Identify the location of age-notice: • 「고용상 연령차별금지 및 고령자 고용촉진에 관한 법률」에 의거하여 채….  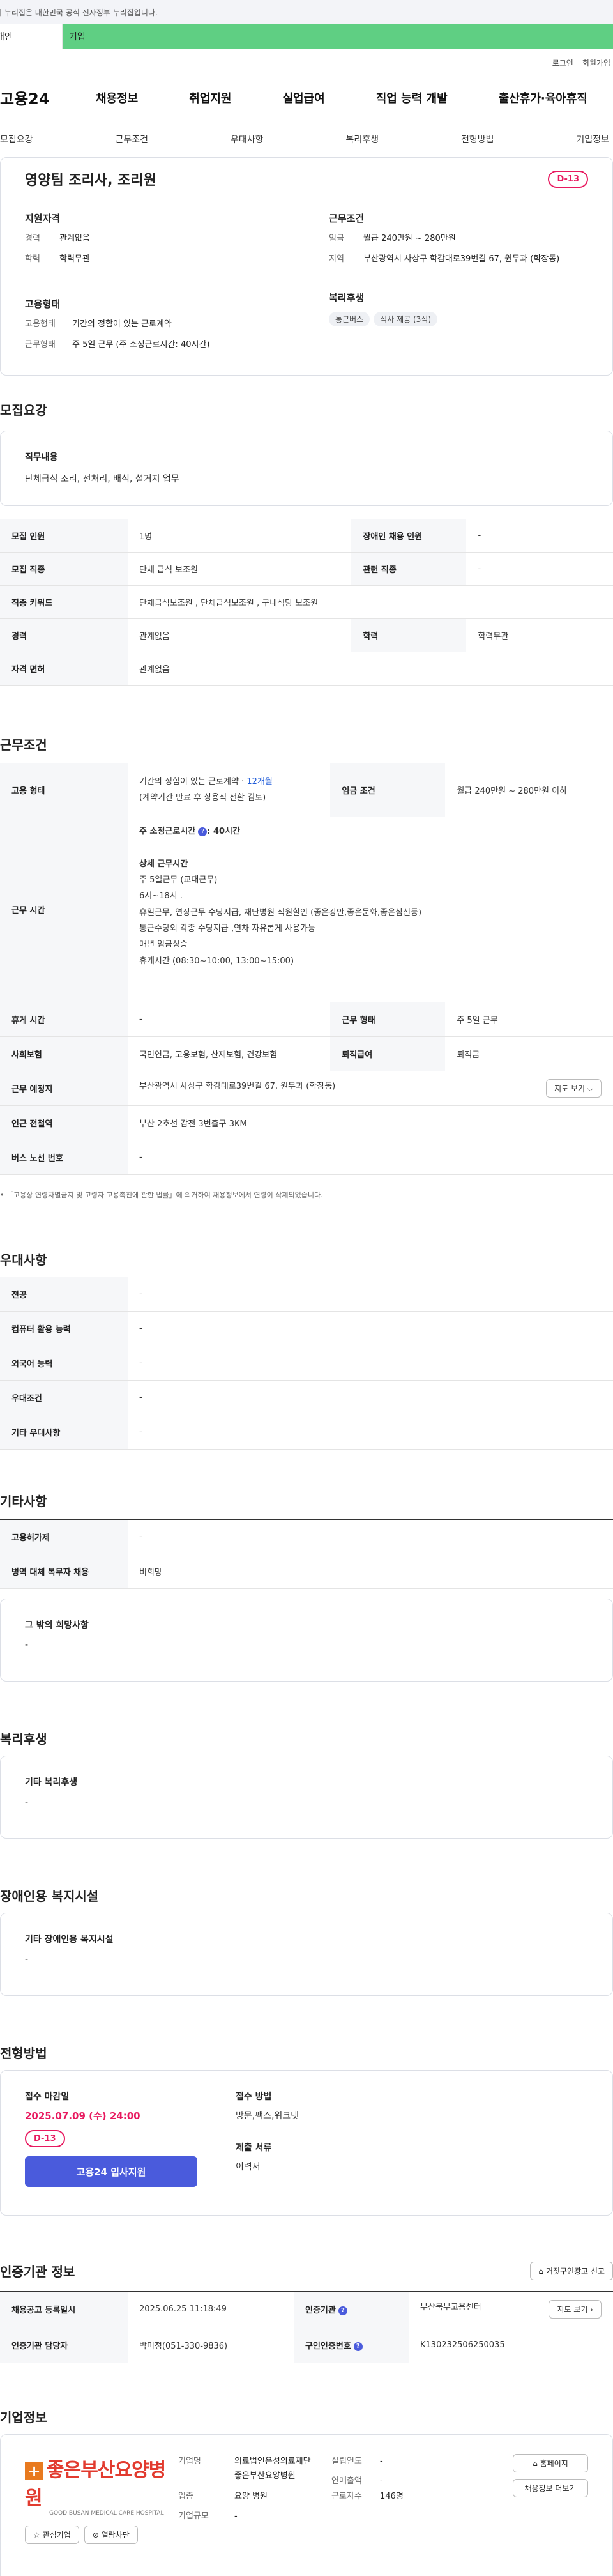
(162, 1195).